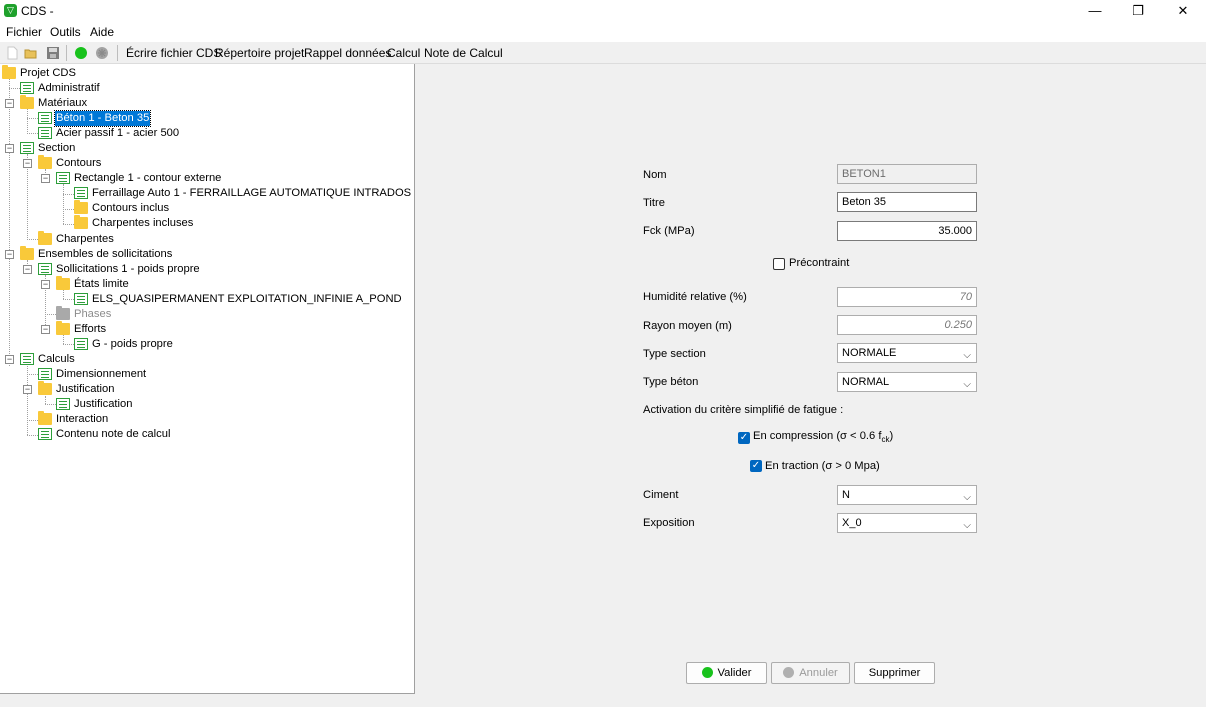 This screenshot has width=1206, height=707. Describe the element at coordinates (463, 53) in the screenshot. I see `toolbar-note-de-calcul: Note de Calcul` at that location.